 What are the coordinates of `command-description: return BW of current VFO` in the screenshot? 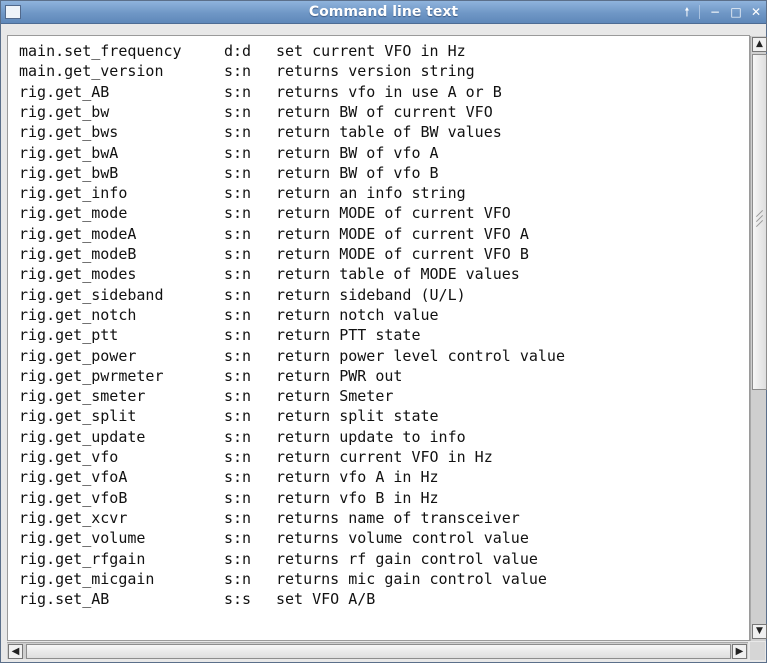 It's located at (384, 111).